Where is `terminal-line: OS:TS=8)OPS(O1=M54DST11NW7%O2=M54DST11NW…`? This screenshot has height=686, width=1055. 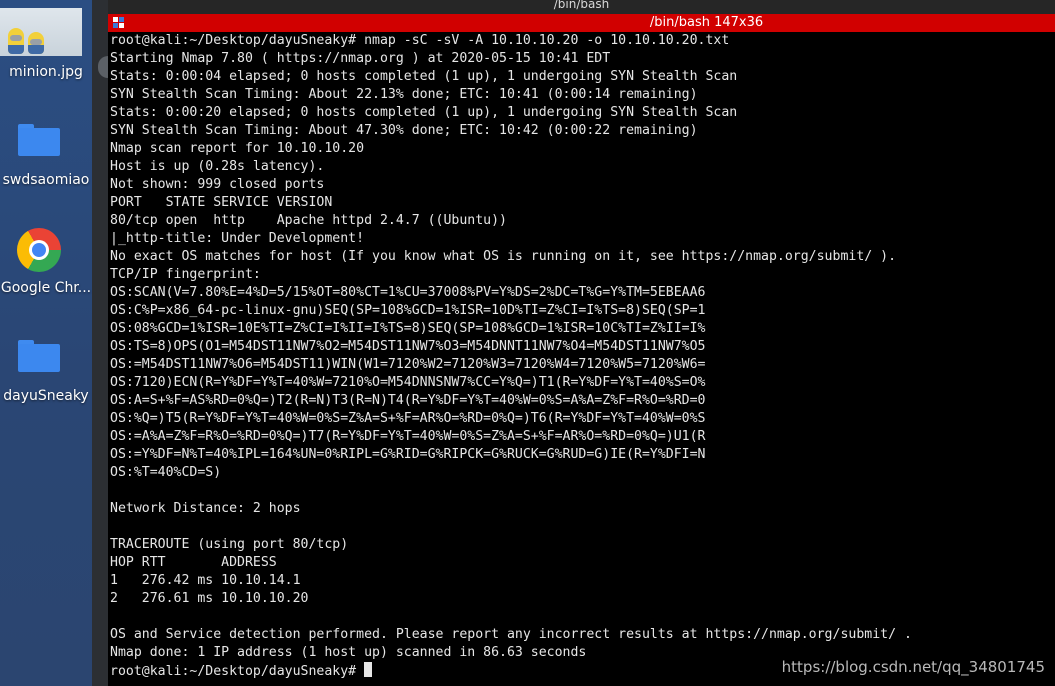 terminal-line: OS:TS=8)OPS(O1=M54DST11NW7%O2=M54DST11NW… is located at coordinates (408, 346).